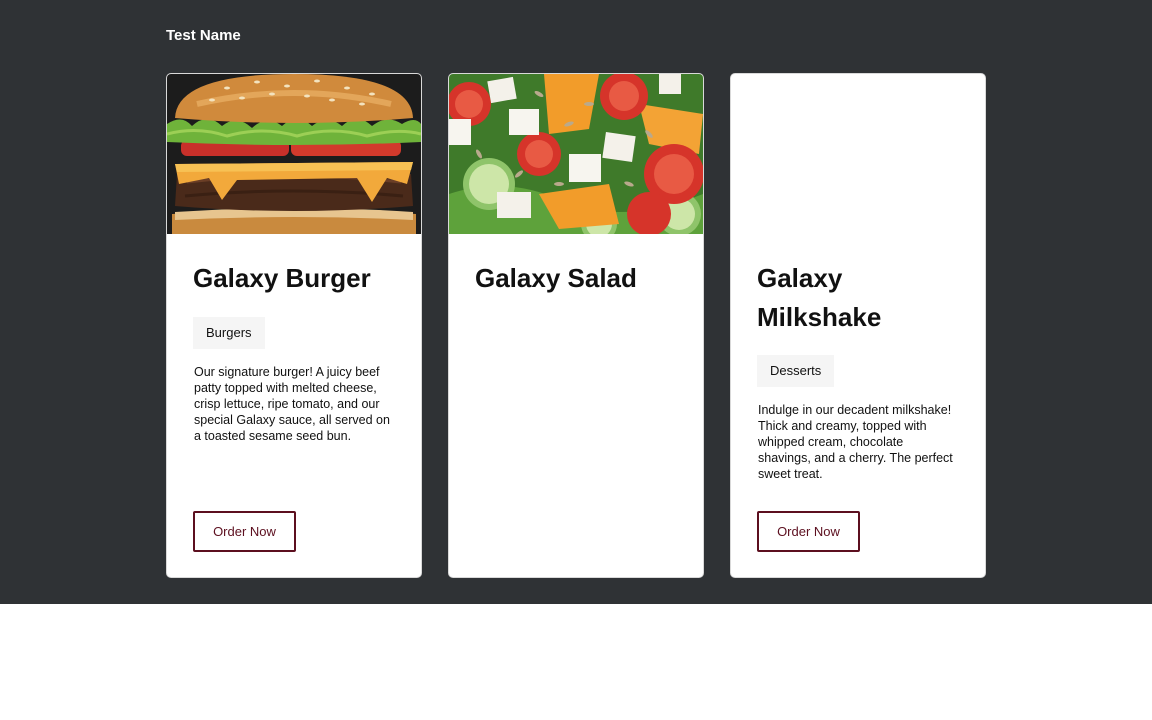 This screenshot has height=720, width=1152. I want to click on category-tag: Burgers, so click(229, 333).